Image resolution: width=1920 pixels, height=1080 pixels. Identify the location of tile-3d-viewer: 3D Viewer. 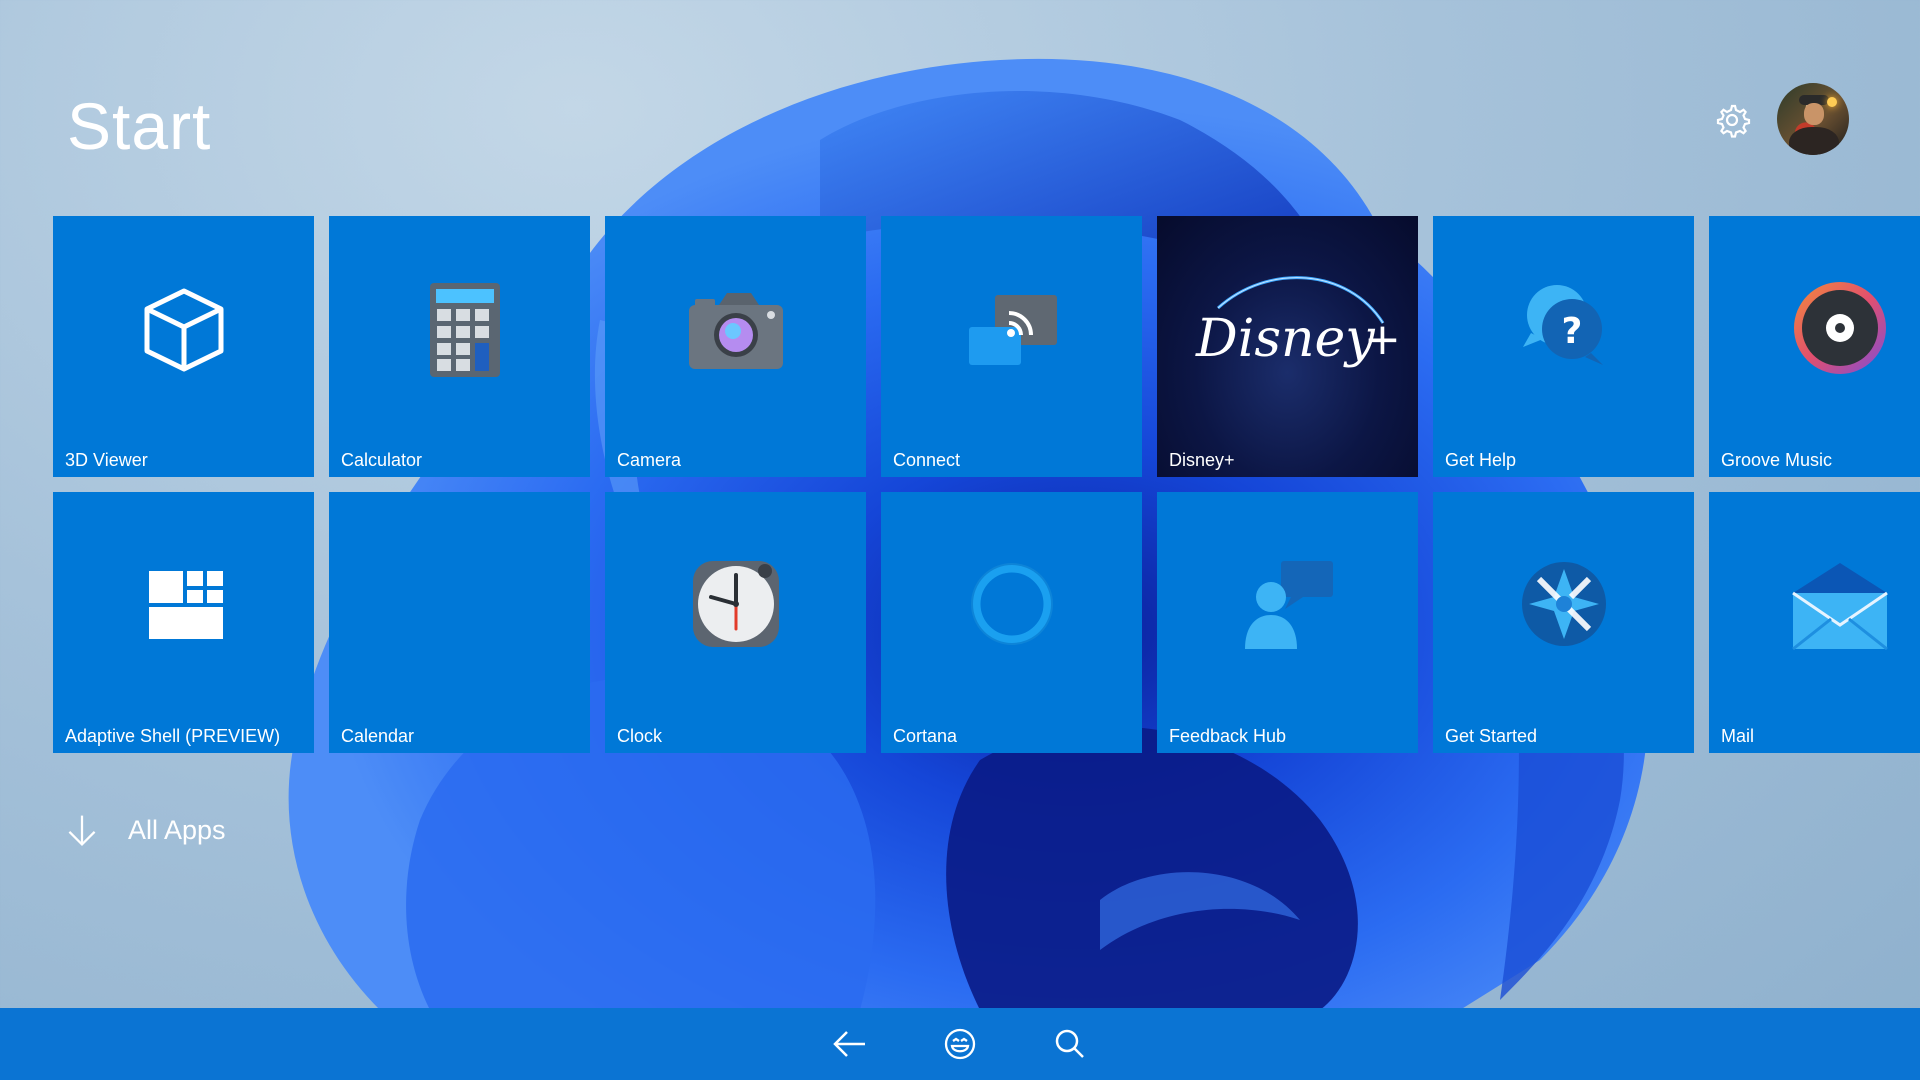
(183, 346).